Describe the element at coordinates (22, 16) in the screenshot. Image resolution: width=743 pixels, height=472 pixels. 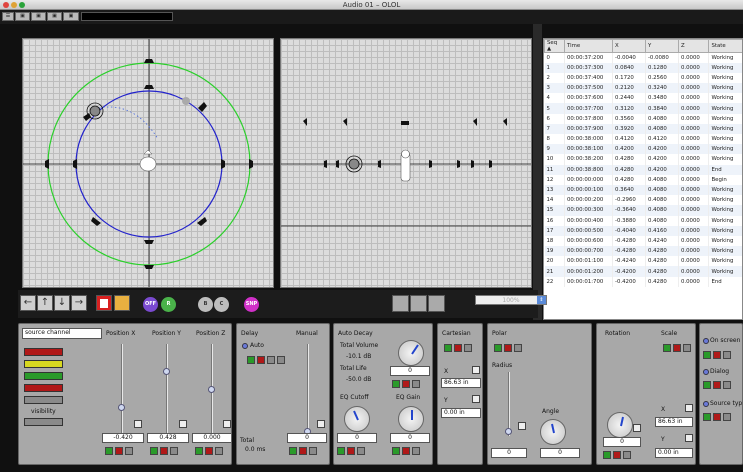
I see `toolbar-button-1: ▣` at that location.